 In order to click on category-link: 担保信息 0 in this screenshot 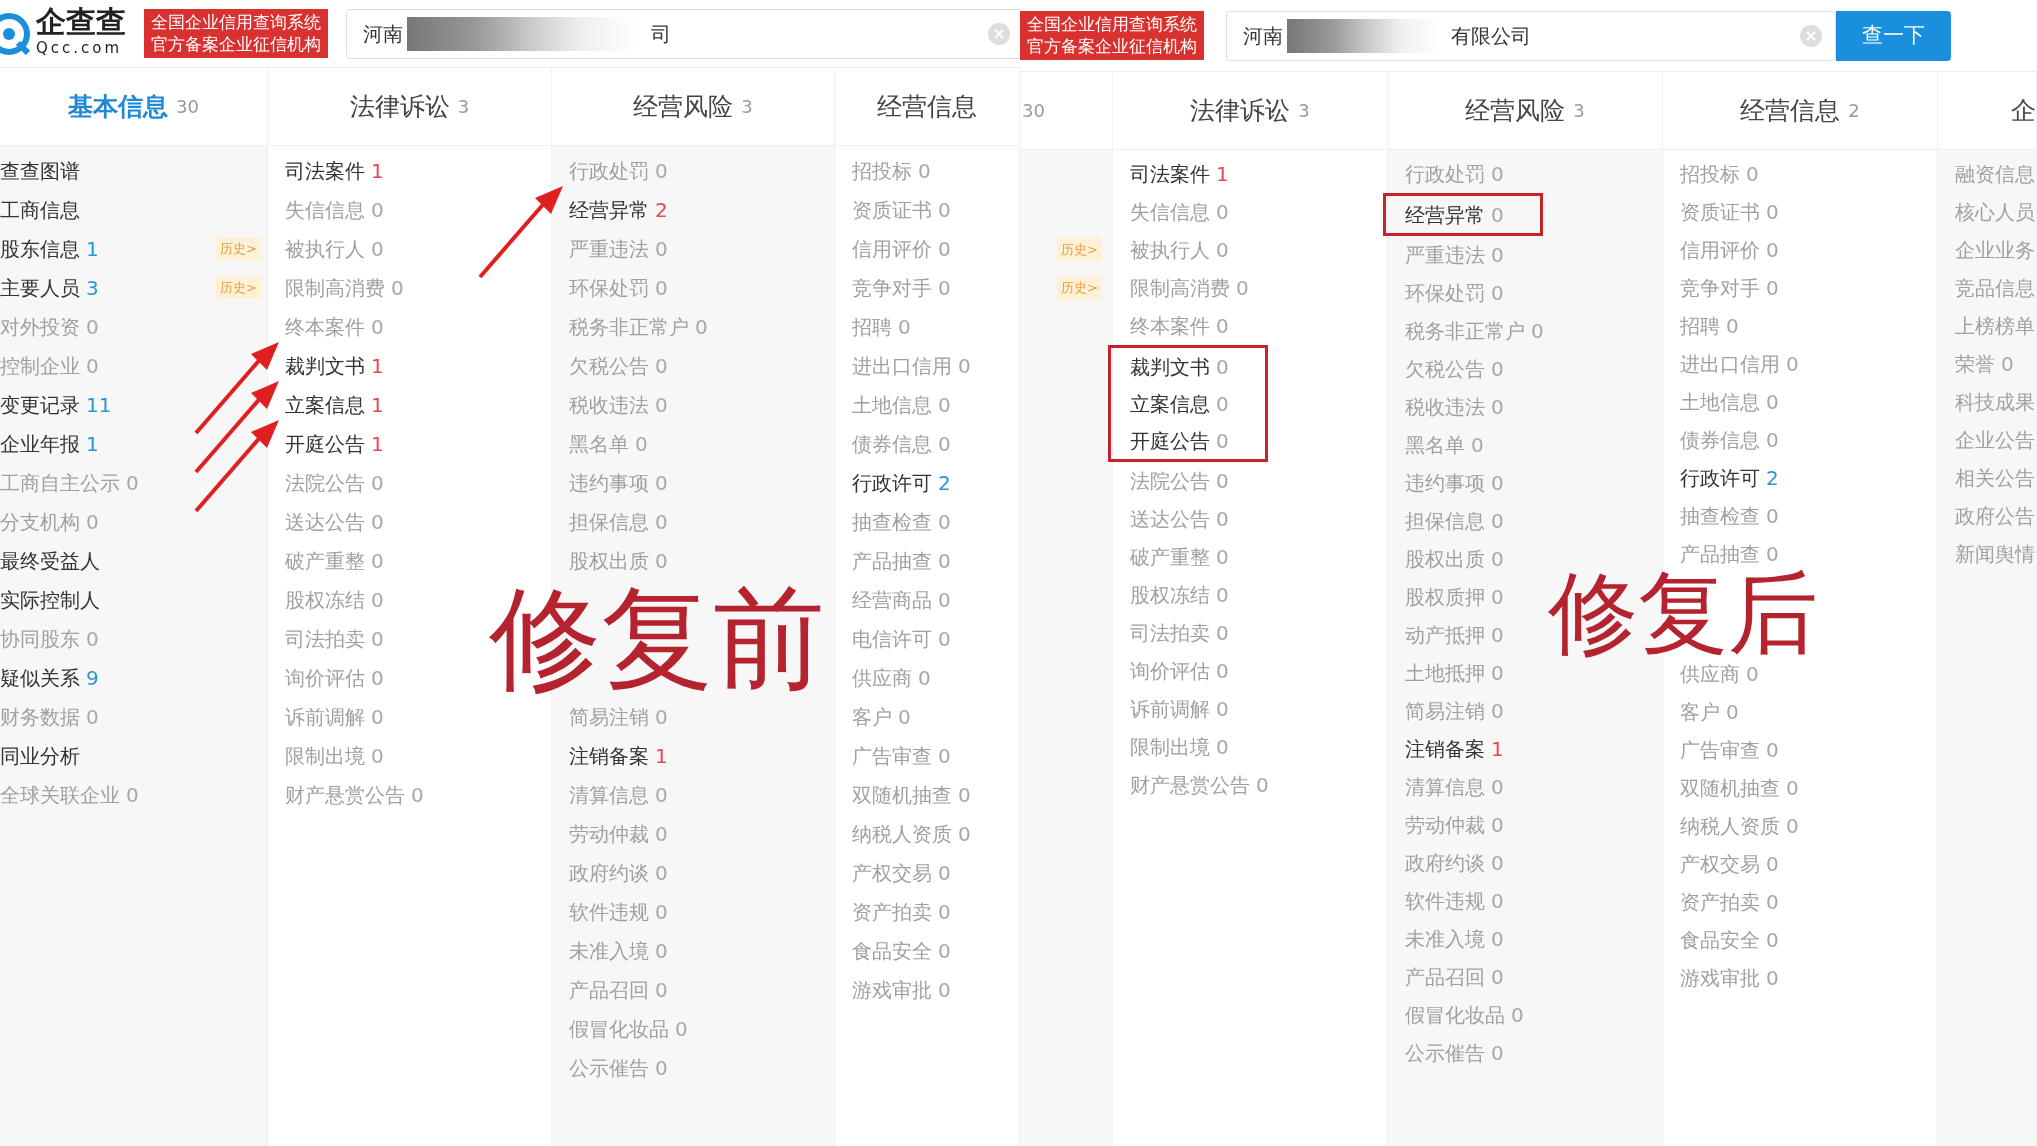, I will do `click(618, 521)`.